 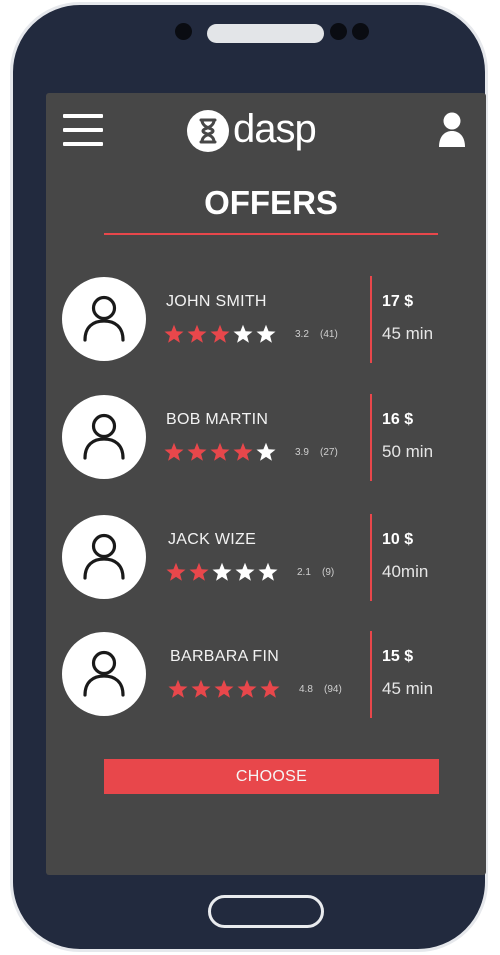 I want to click on offer-row: BOB MARTIN 3.9 (27) 16 $ 50 min, so click(x=266, y=441).